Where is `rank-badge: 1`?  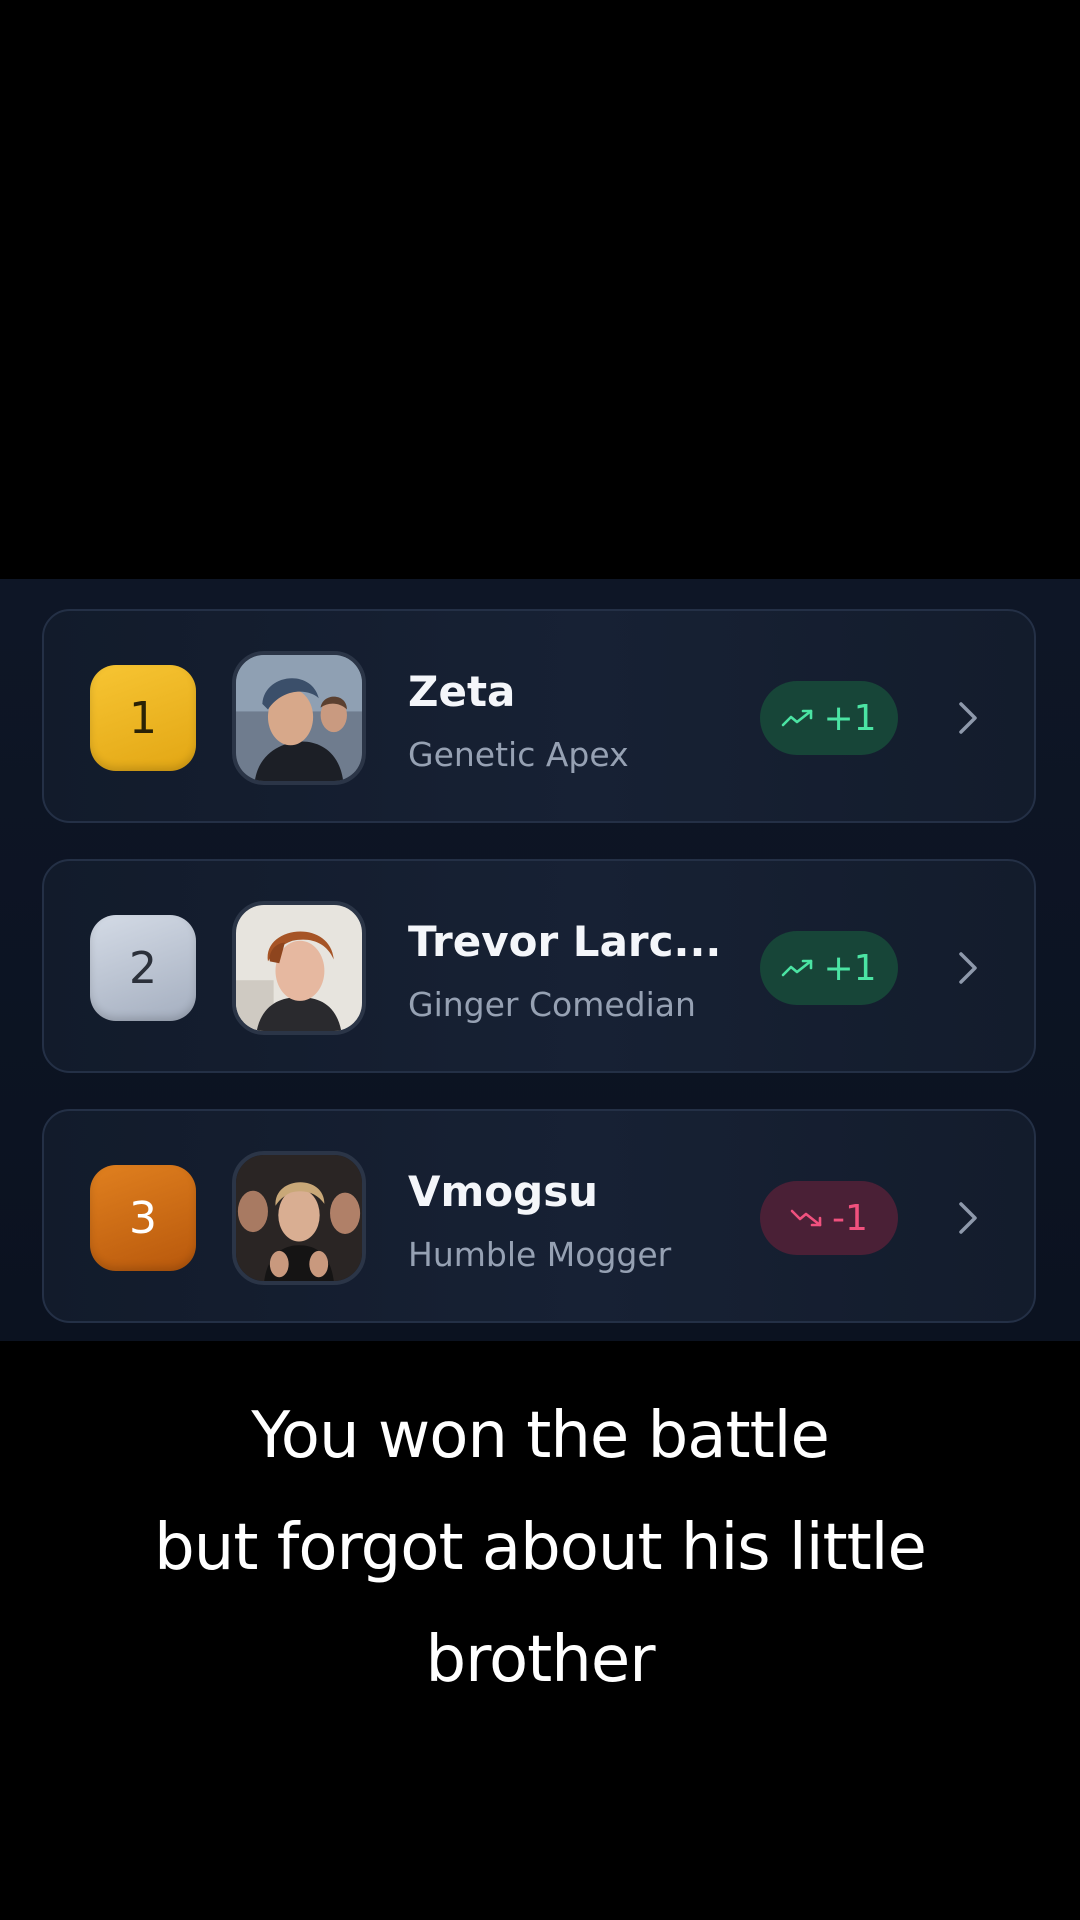 rank-badge: 1 is located at coordinates (143, 718).